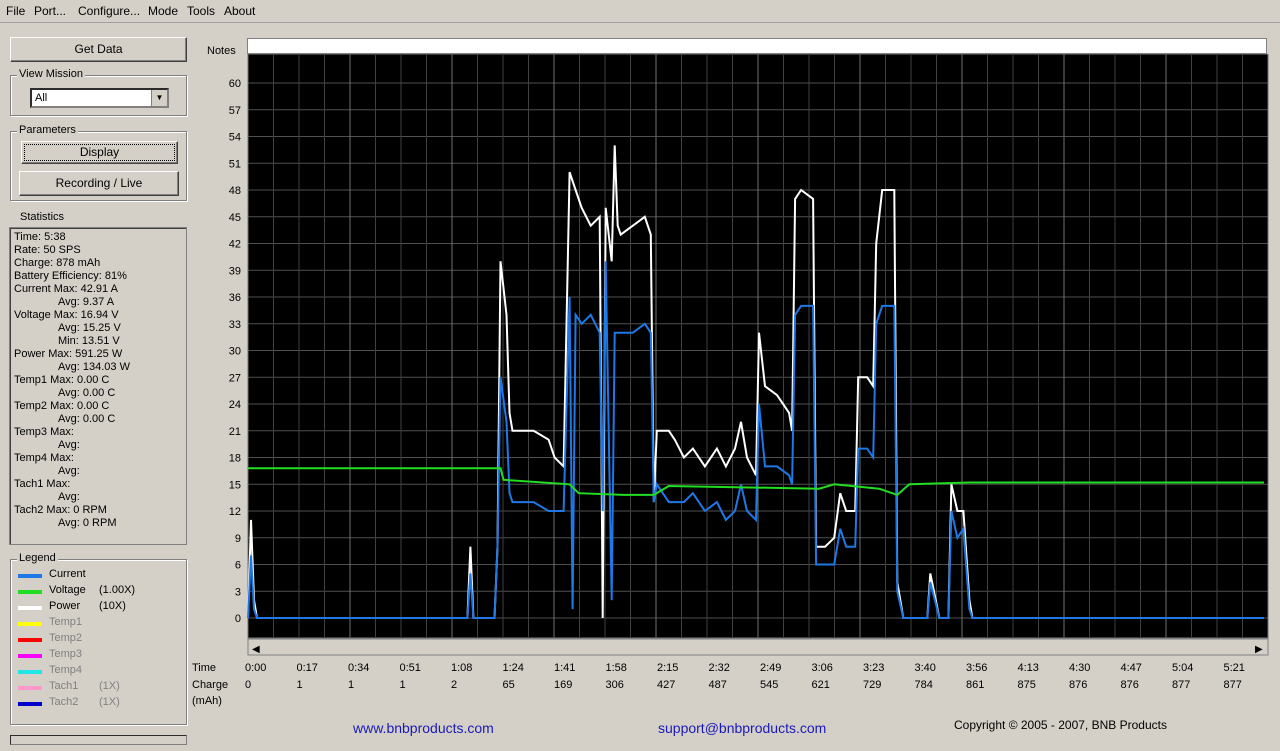 The width and height of the screenshot is (1280, 751). What do you see at coordinates (65, 606) in the screenshot?
I see `legend-label: Power` at bounding box center [65, 606].